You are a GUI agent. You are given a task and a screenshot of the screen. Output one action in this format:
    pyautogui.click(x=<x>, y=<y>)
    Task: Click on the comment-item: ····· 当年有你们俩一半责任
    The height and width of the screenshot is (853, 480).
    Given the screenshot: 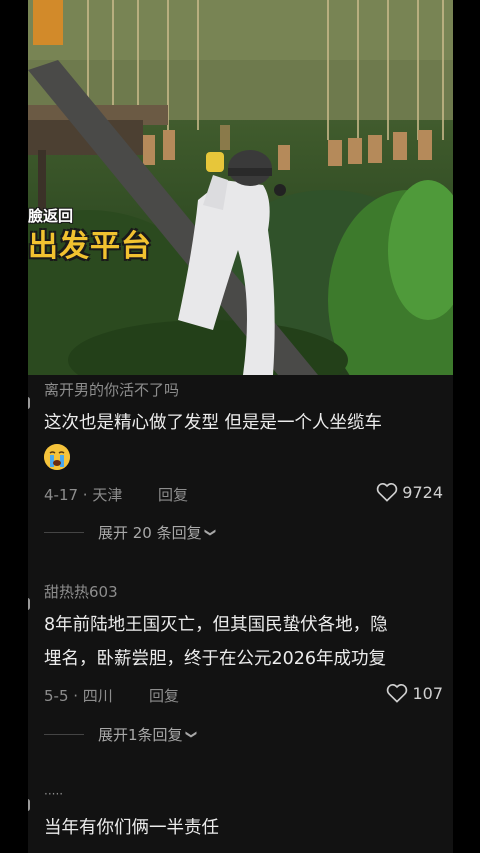 What is the action you would take?
    pyautogui.click(x=240, y=819)
    